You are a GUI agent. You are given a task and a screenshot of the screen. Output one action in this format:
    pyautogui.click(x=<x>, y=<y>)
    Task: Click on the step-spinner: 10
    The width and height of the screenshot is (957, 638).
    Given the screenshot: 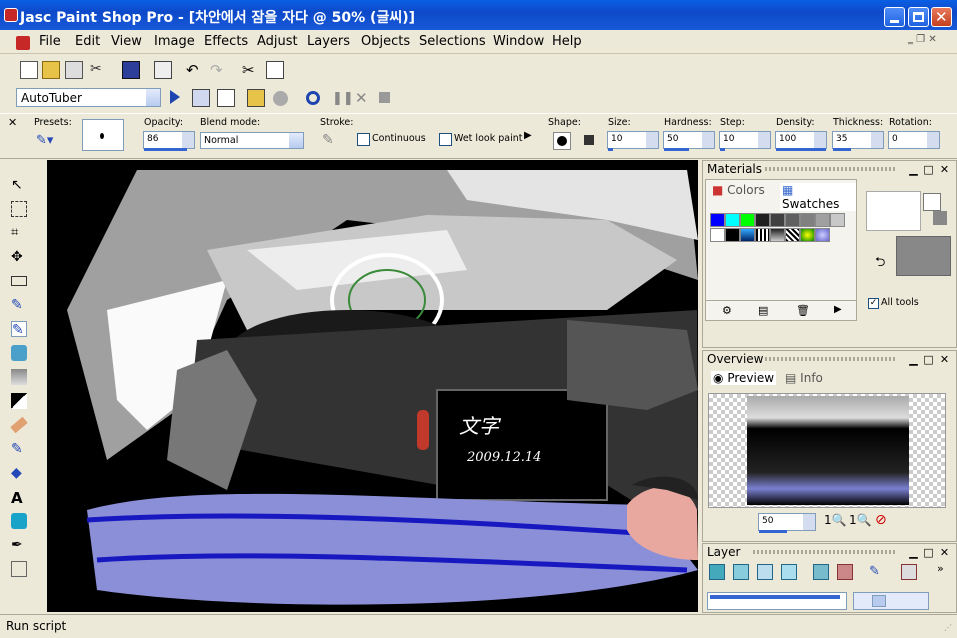 What is the action you would take?
    pyautogui.click(x=745, y=141)
    